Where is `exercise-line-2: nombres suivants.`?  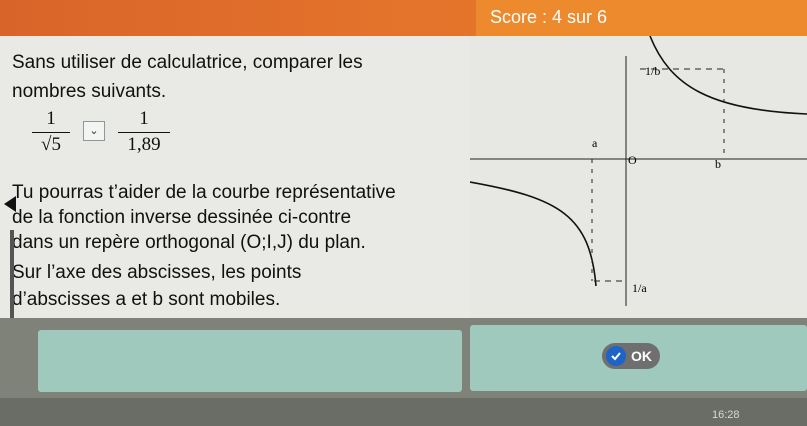
exercise-line-2: nombres suivants. is located at coordinates (89, 91).